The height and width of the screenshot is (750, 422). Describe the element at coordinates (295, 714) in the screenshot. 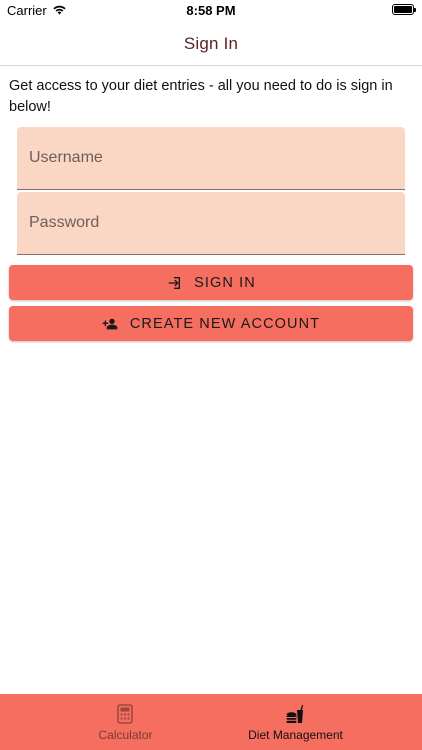

I see `food-icon` at that location.